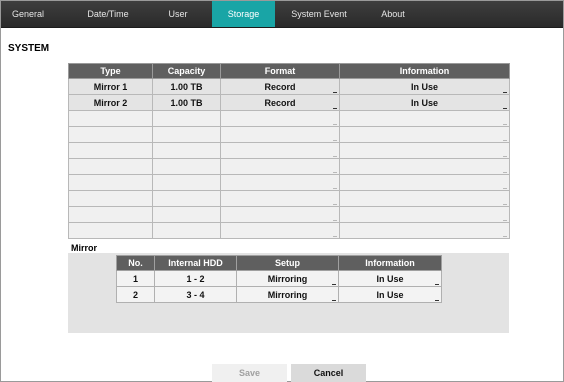 The image size is (564, 382). I want to click on tab-about: About, so click(393, 14).